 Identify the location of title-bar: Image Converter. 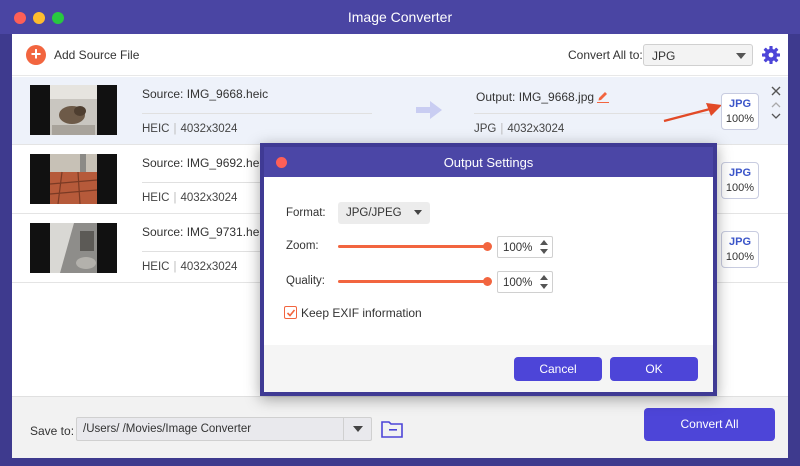
(400, 17).